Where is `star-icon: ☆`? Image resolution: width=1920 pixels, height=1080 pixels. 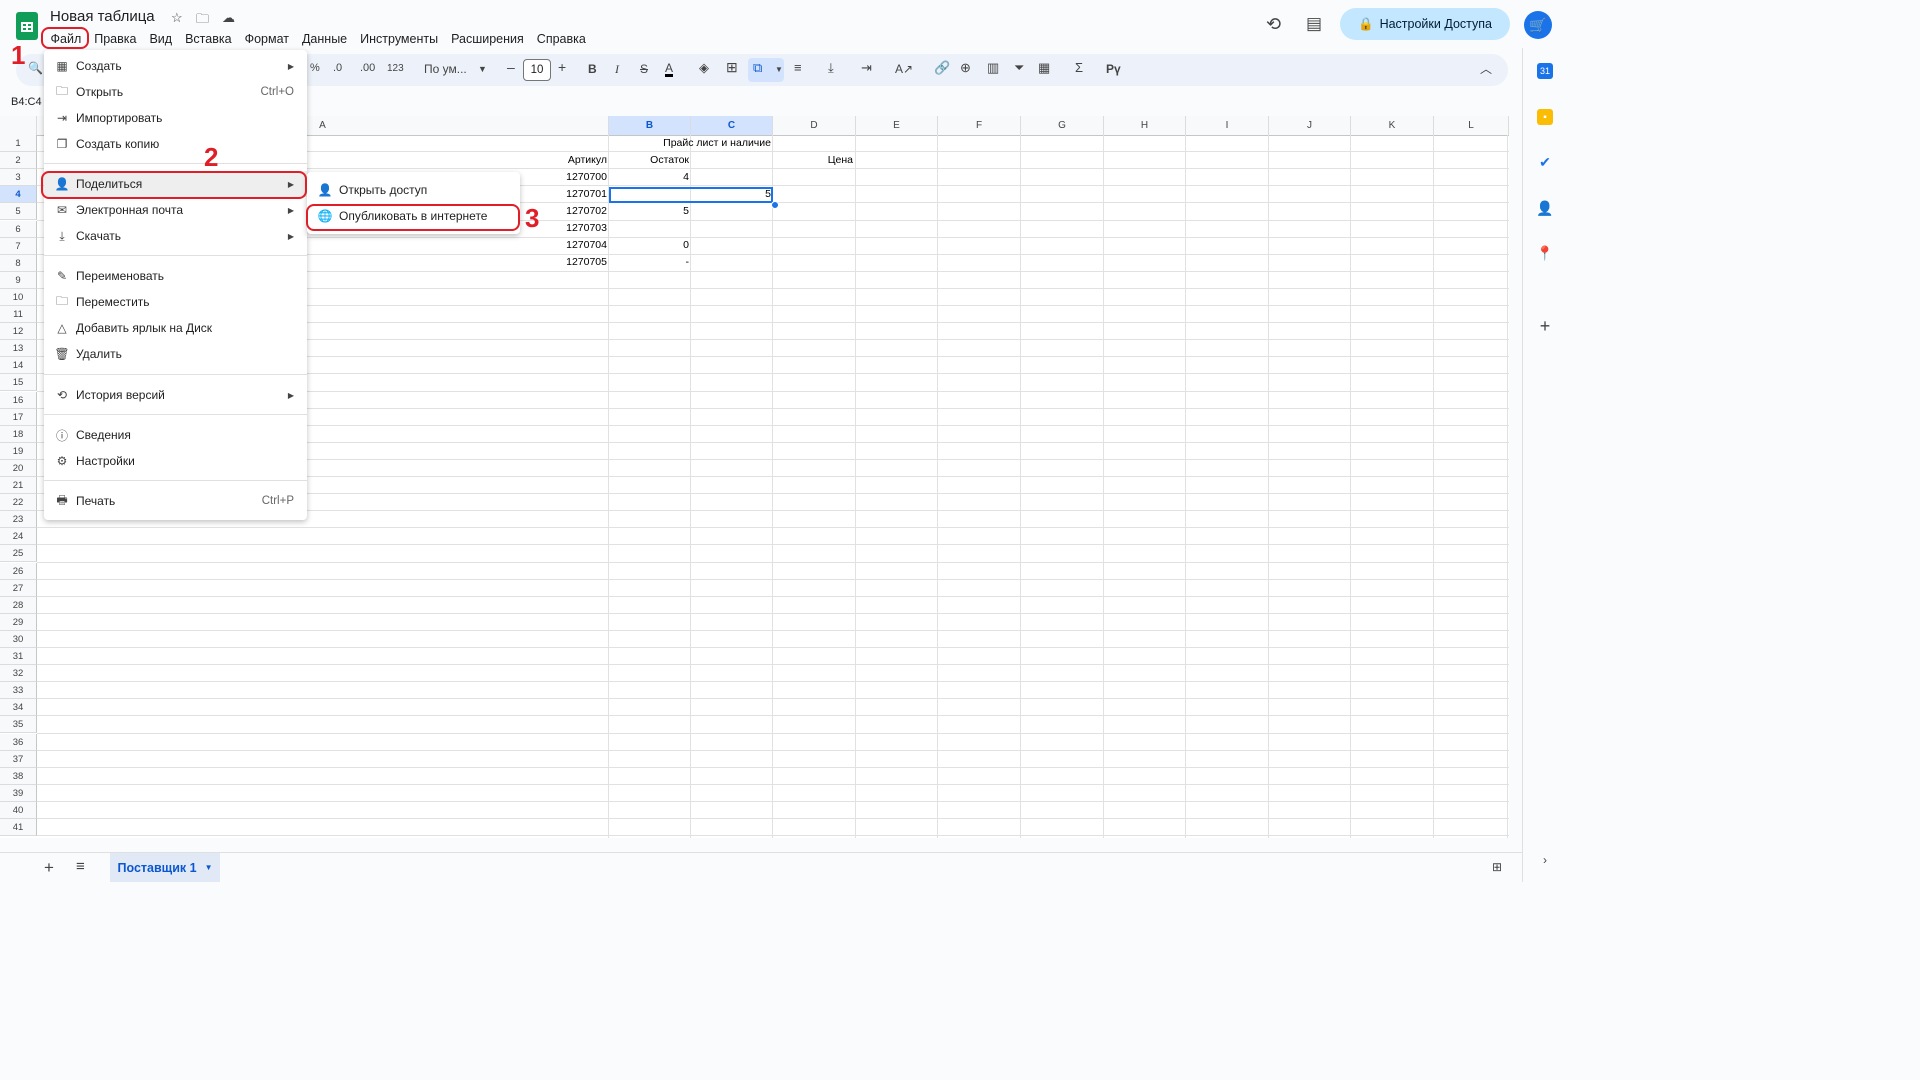
star-icon: ☆ is located at coordinates (177, 18).